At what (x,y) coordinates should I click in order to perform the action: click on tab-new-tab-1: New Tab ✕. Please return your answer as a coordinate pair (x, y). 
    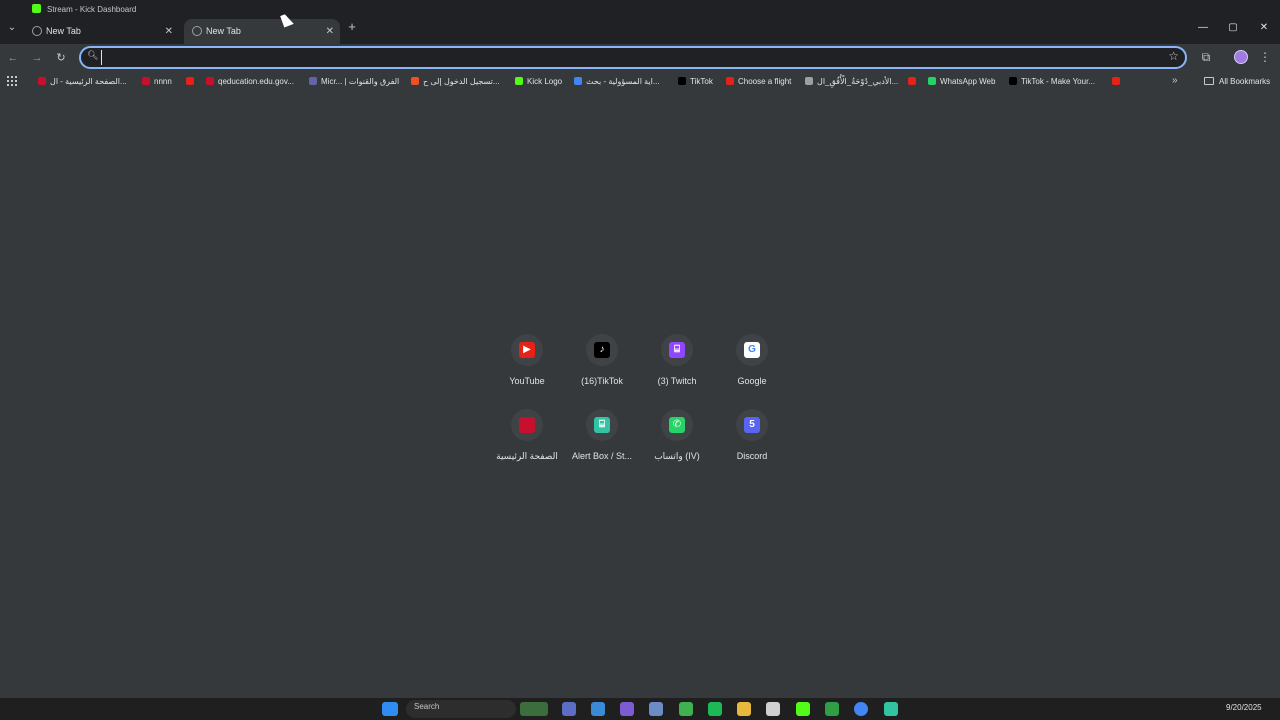
    Looking at the image, I should click on (101, 31).